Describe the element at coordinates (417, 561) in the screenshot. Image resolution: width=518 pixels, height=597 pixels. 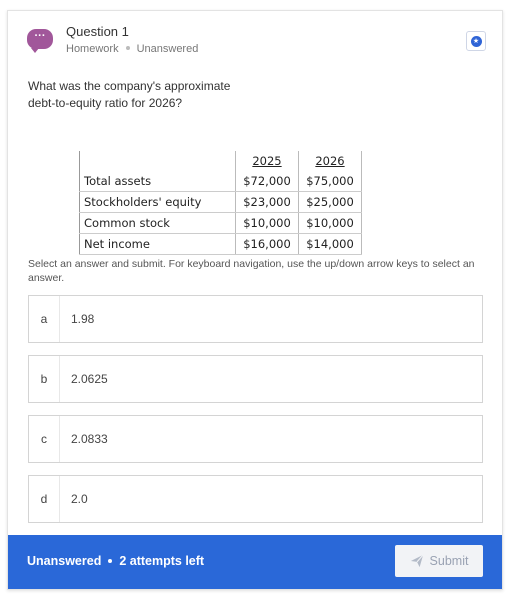
I see `send-icon` at that location.